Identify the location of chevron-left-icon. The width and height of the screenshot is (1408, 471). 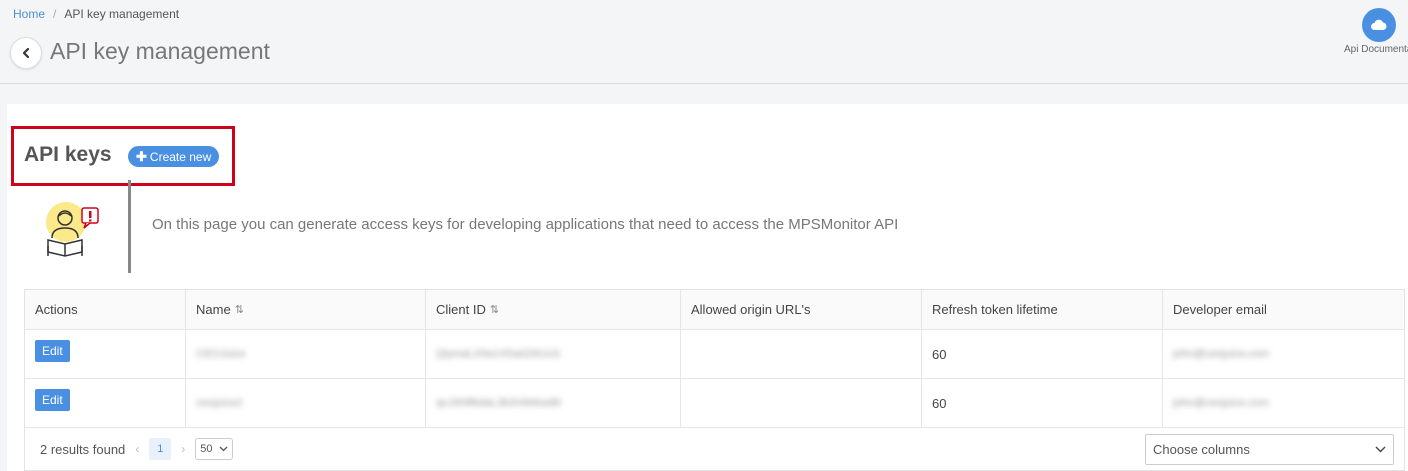
(26, 53).